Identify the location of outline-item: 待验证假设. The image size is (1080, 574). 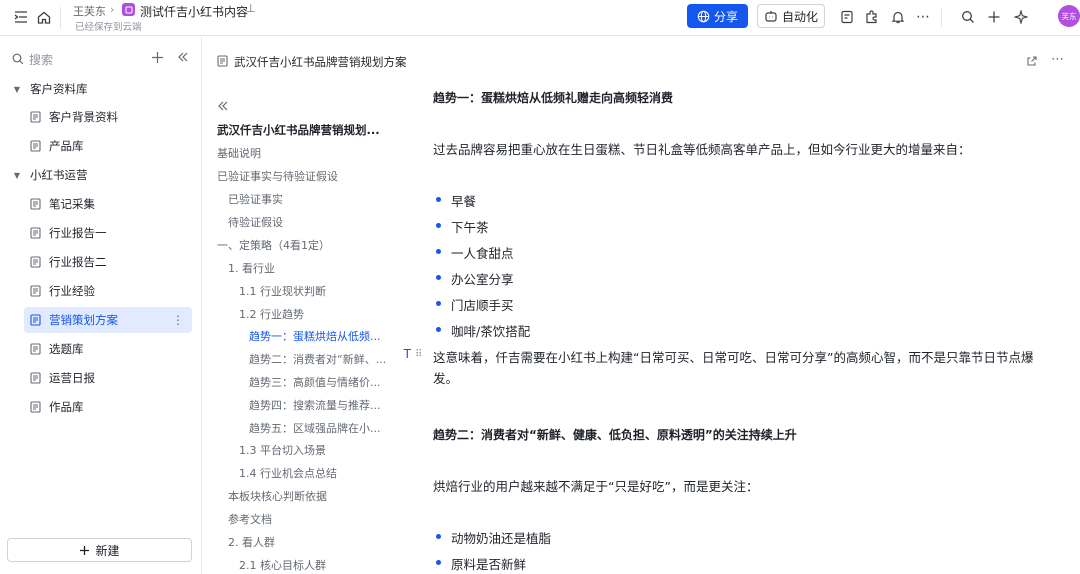
(255, 222).